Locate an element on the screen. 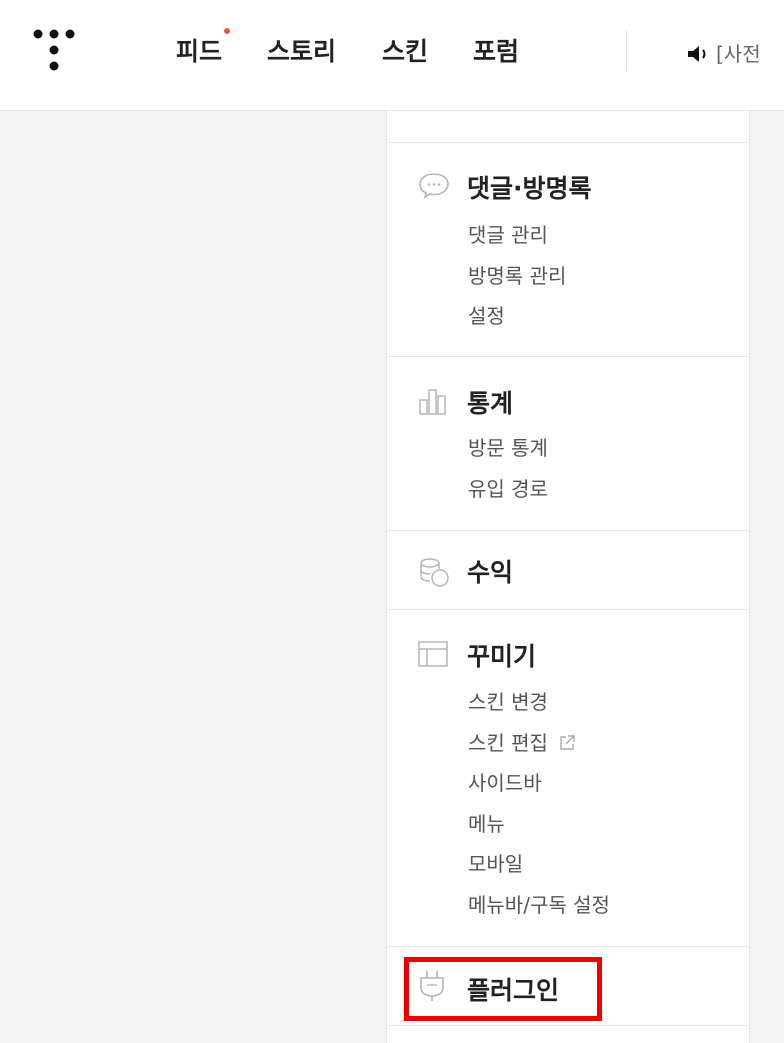 This screenshot has width=784, height=1043. top-bar: 피드 스토리 스킨 포럼 [사전 is located at coordinates (392, 55).